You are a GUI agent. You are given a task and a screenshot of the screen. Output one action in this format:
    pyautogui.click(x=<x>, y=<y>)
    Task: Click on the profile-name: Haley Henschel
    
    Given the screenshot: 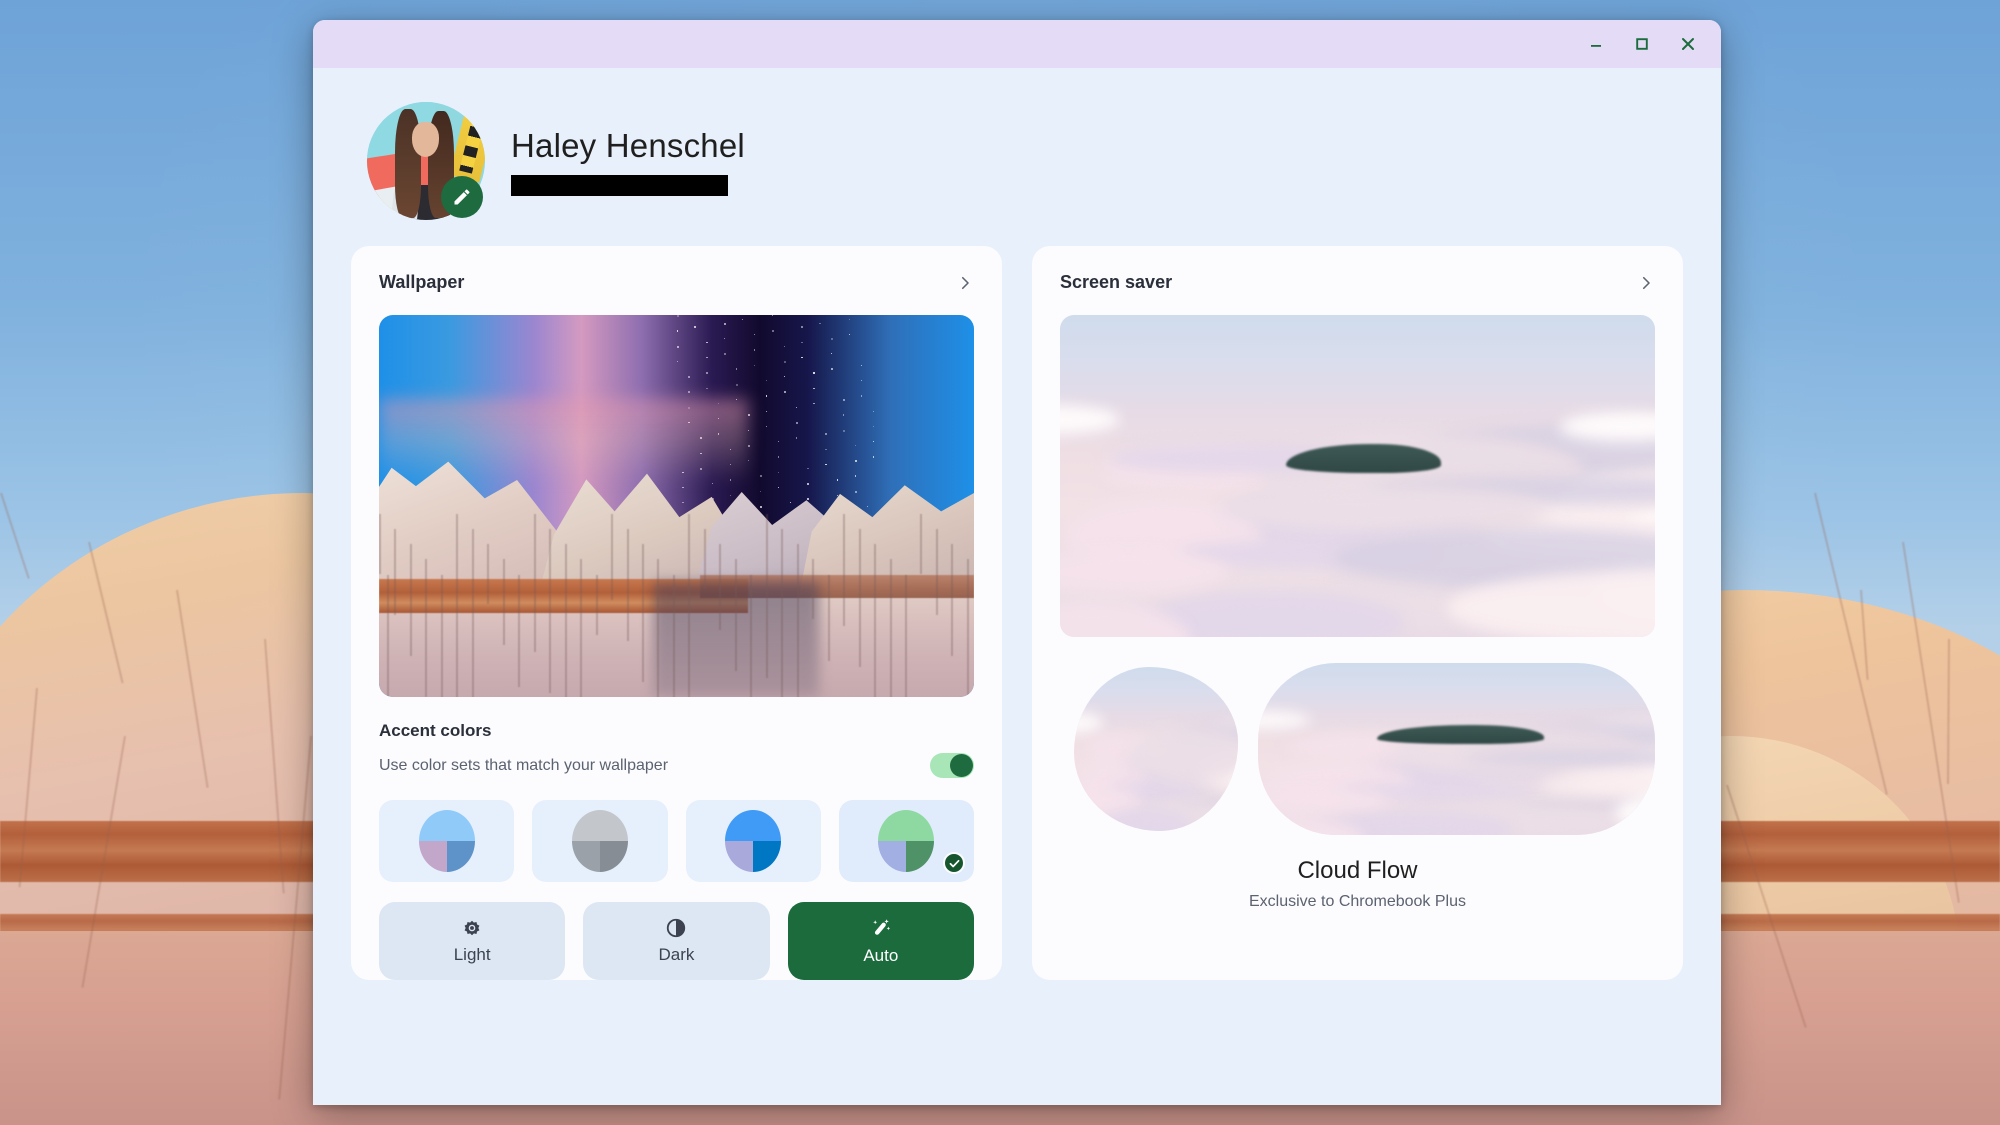 What is the action you would take?
    pyautogui.click(x=628, y=145)
    